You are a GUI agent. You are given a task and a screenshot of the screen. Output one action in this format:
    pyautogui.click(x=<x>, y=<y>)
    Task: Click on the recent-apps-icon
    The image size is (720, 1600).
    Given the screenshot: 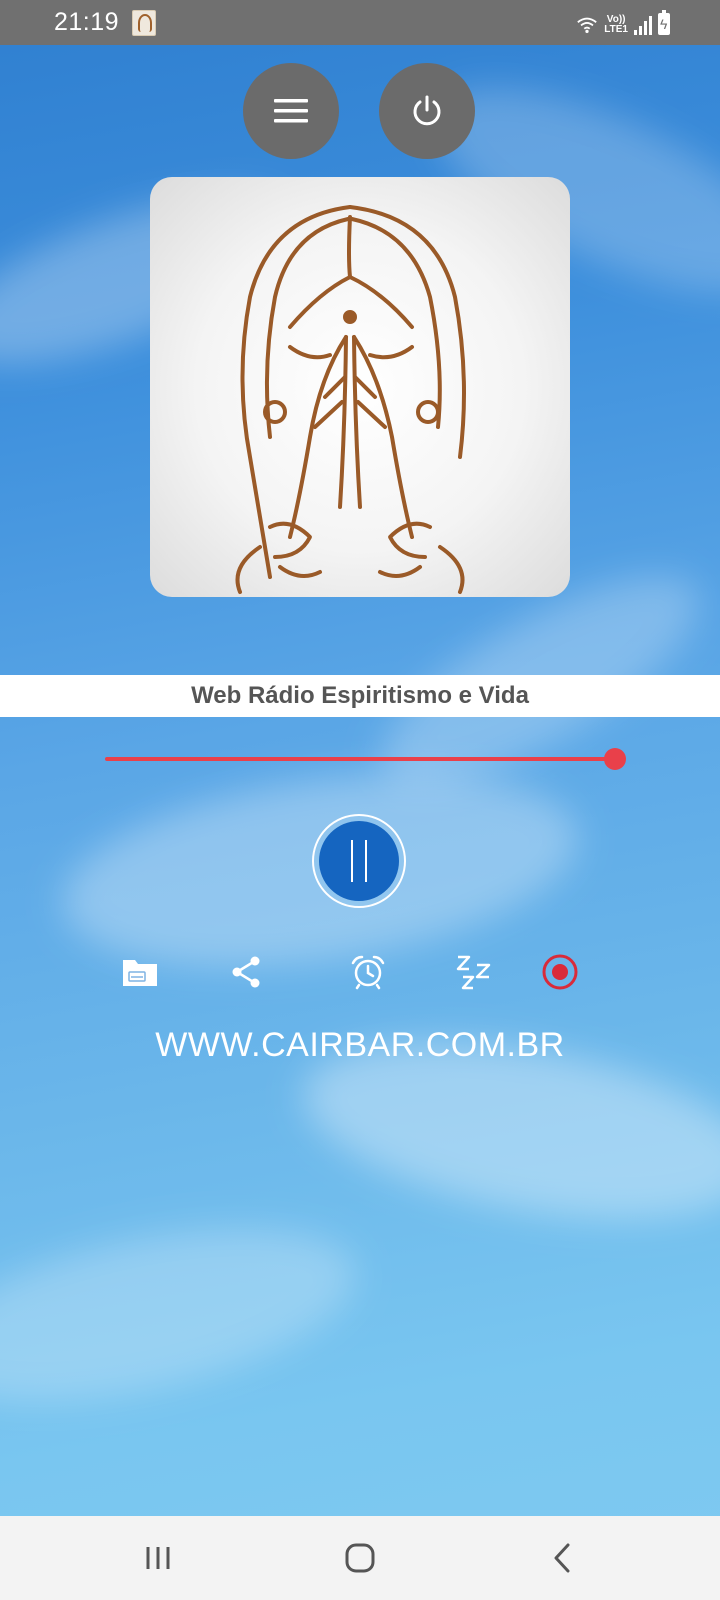 What is the action you would take?
    pyautogui.click(x=158, y=1558)
    